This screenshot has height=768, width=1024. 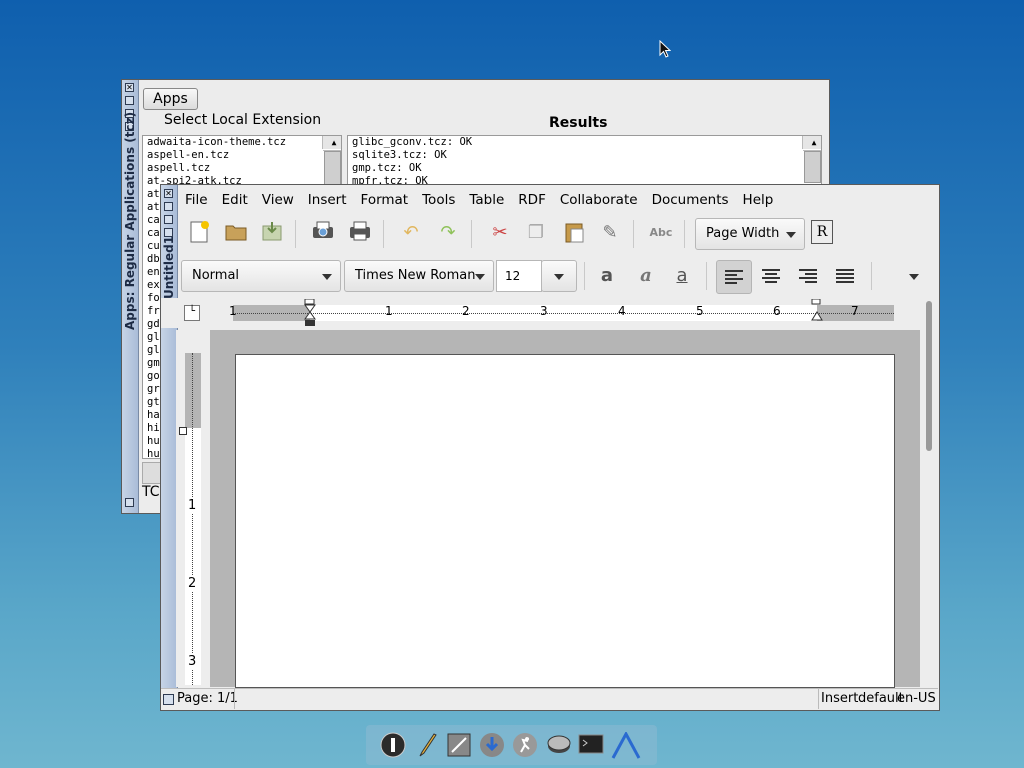 I want to click on font-size-input: 12, so click(x=519, y=276).